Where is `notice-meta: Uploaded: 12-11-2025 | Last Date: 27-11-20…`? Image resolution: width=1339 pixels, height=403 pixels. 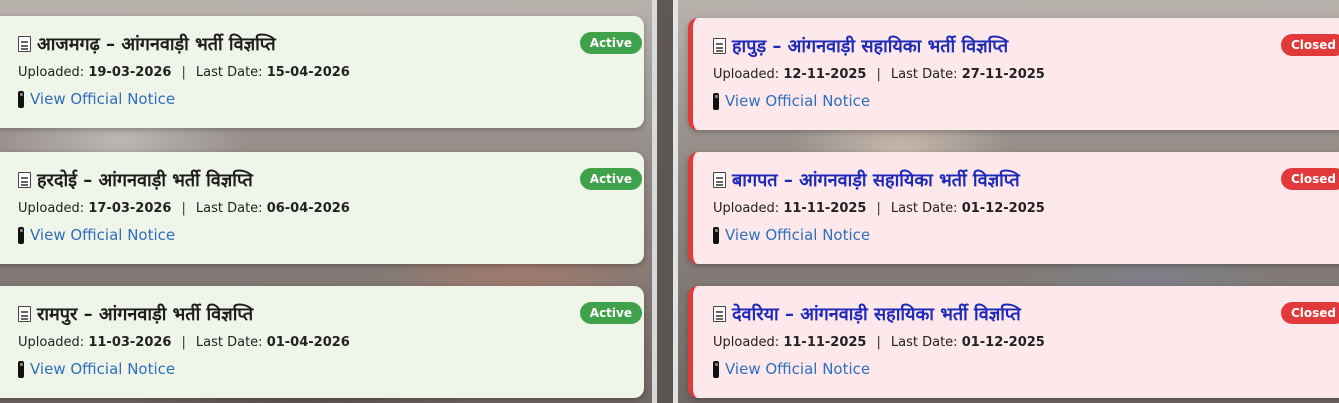
notice-meta: Uploaded: 12-11-2025 | Last Date: 27-11-20… is located at coordinates (879, 74).